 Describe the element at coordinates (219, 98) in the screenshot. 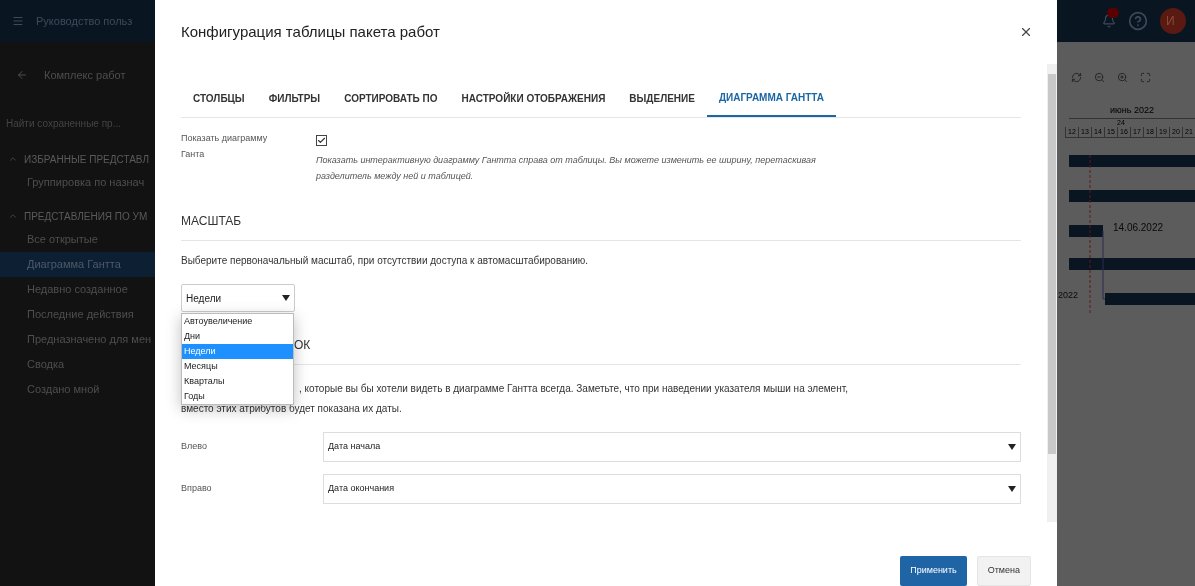

I see `tab: СТОЛБЦЫ` at that location.